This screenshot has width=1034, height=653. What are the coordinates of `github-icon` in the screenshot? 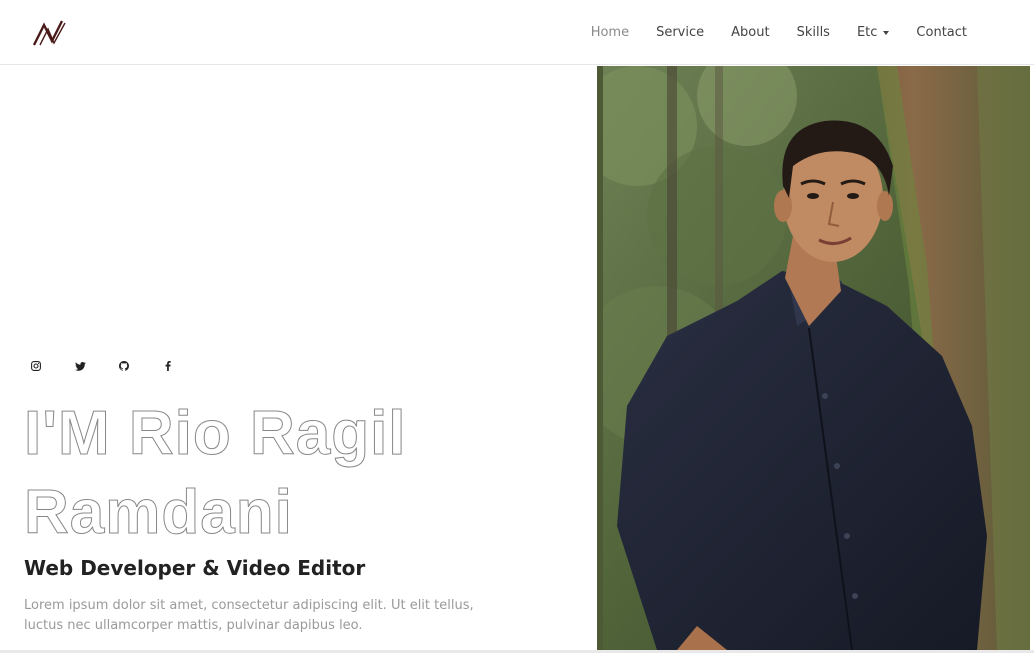 It's located at (124, 366).